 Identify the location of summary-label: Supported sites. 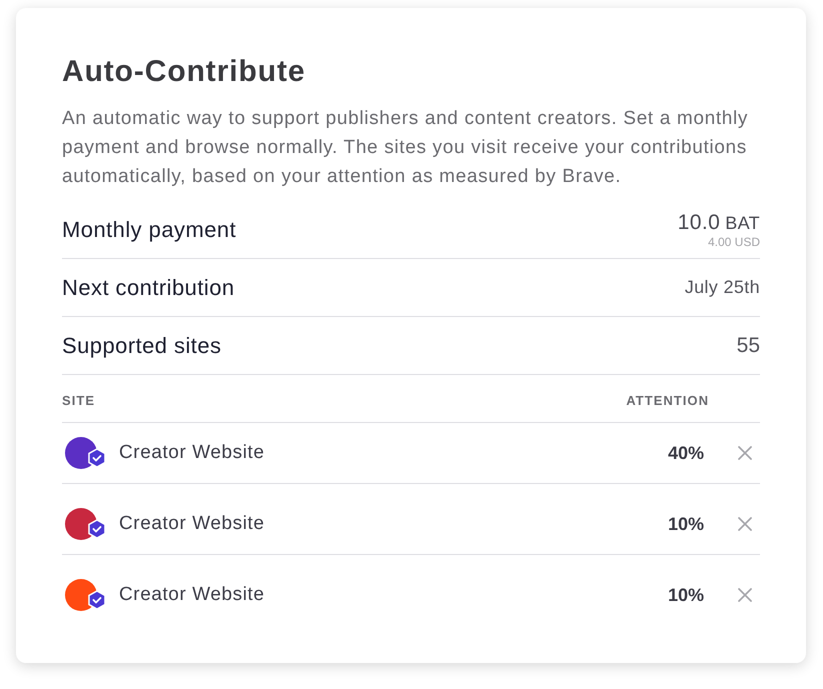
(142, 346).